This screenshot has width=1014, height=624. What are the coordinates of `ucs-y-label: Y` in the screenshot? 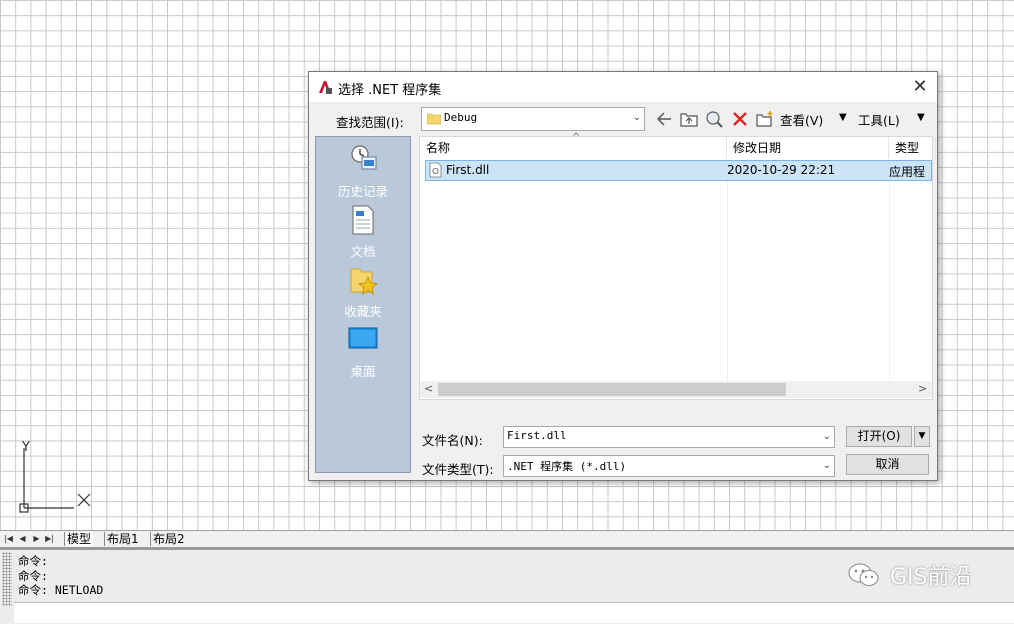 It's located at (26, 447).